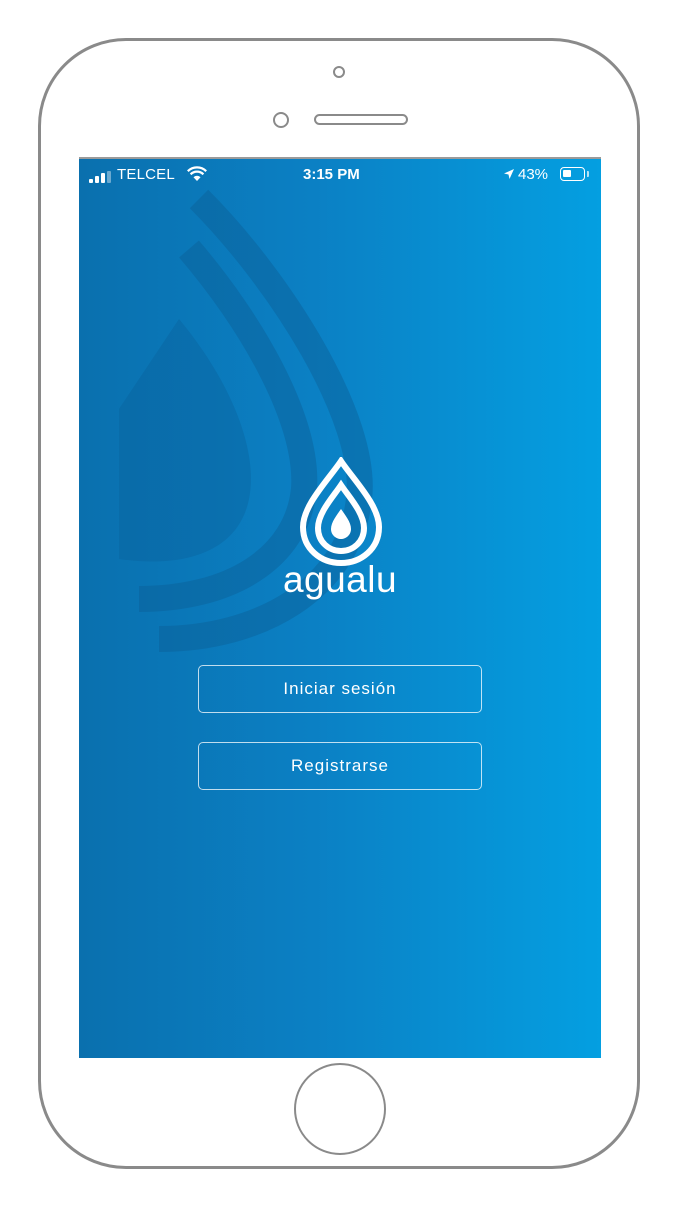  Describe the element at coordinates (567, 173) in the screenshot. I see `battery-level-fill` at that location.